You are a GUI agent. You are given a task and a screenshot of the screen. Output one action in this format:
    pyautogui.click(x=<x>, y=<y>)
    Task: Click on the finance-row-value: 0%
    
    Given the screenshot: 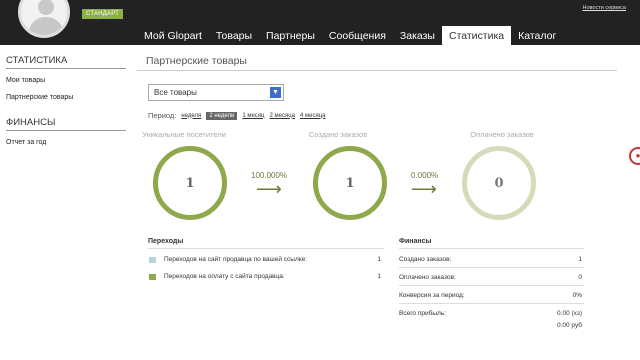 What is the action you would take?
    pyautogui.click(x=577, y=295)
    